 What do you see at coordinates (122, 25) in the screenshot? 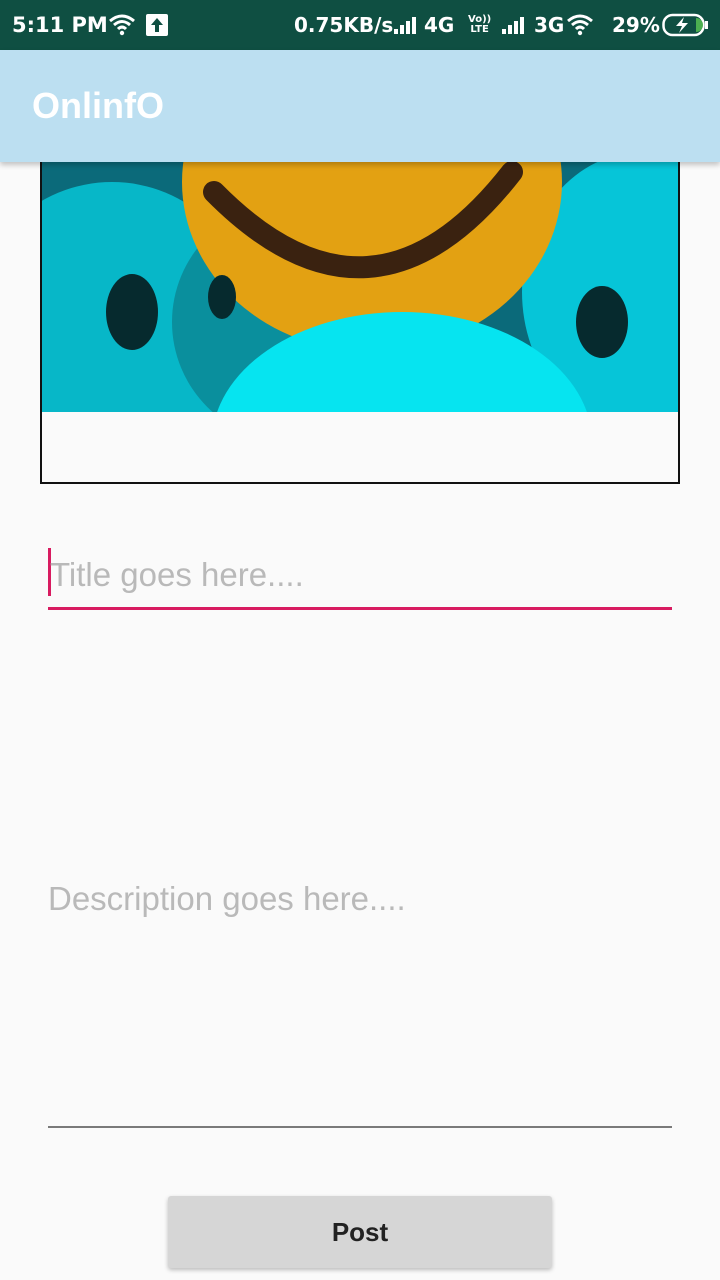
I see `wifi-icon` at bounding box center [122, 25].